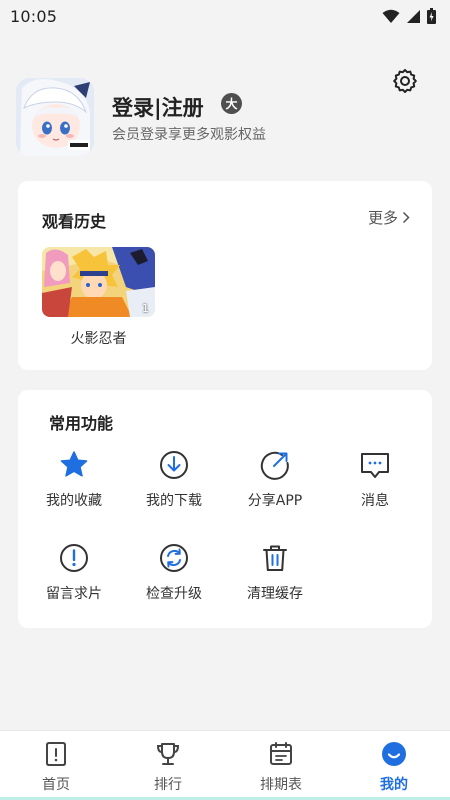 The image size is (450, 800). I want to click on episode-count: 1, so click(145, 308).